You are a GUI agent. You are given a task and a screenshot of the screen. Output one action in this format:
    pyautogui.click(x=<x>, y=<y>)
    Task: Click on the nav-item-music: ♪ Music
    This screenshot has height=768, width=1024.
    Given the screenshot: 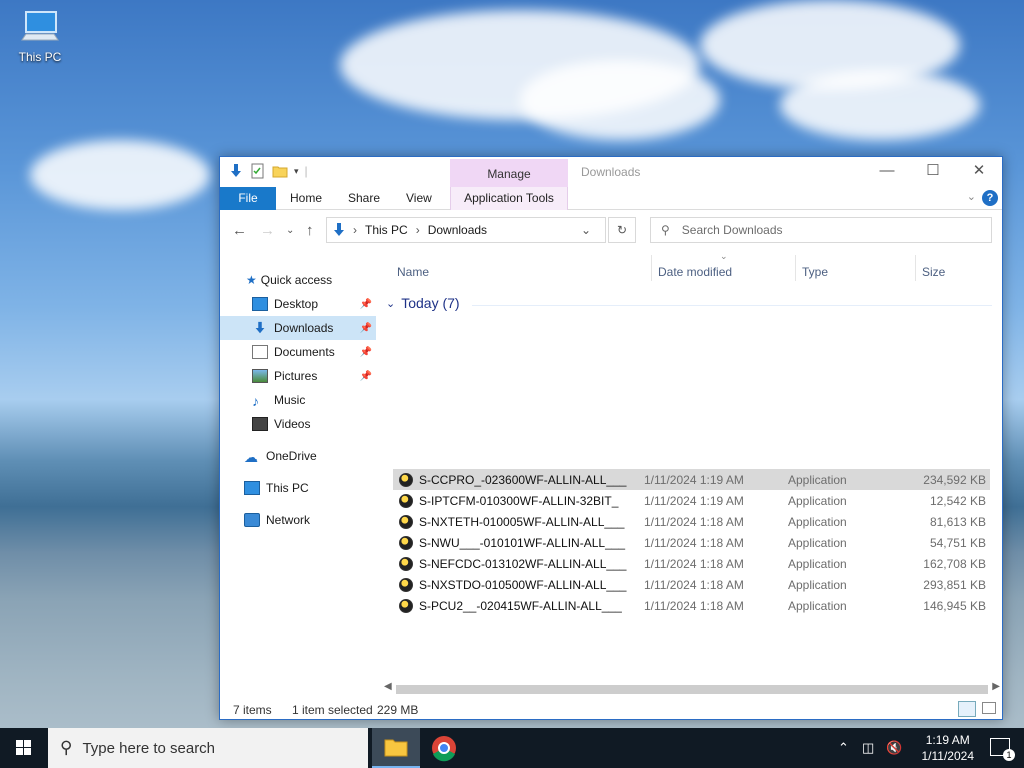 What is the action you would take?
    pyautogui.click(x=298, y=400)
    